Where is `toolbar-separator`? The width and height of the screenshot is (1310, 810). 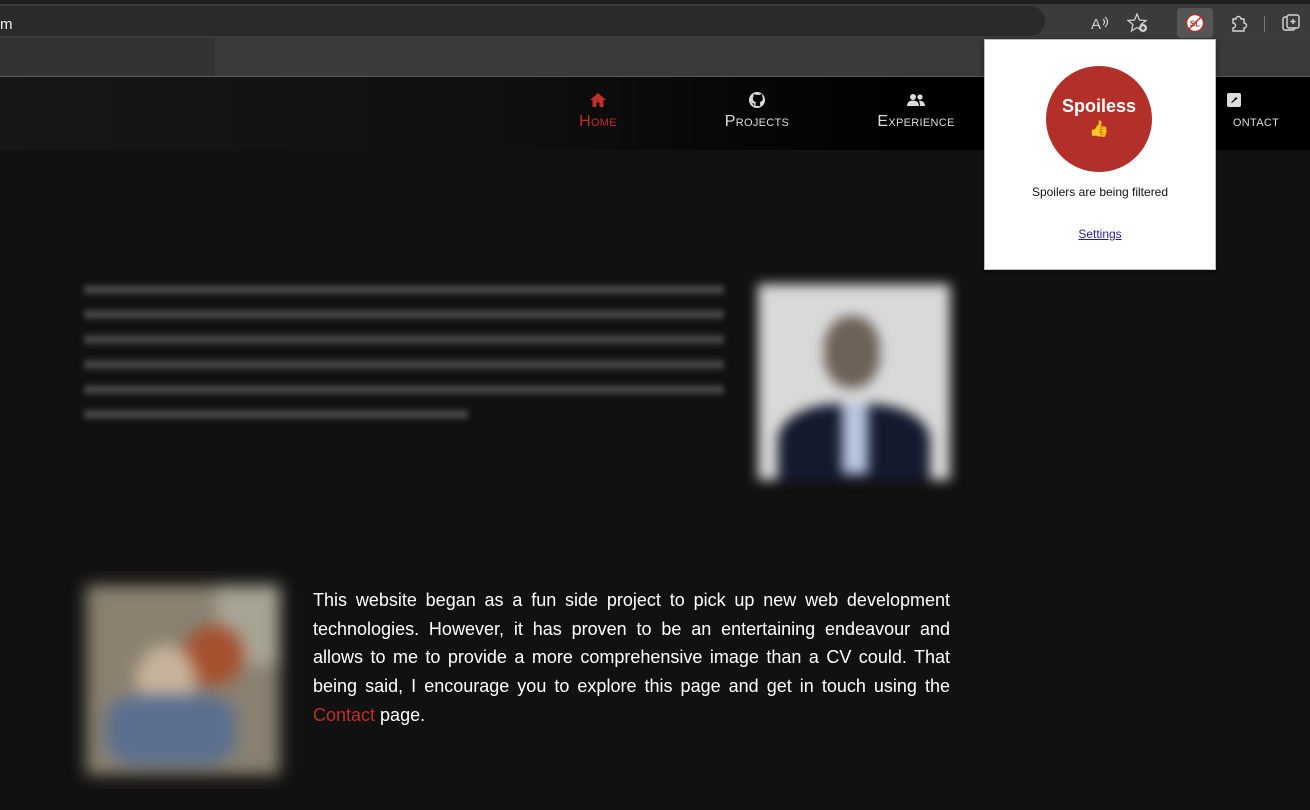
toolbar-separator is located at coordinates (1264, 24).